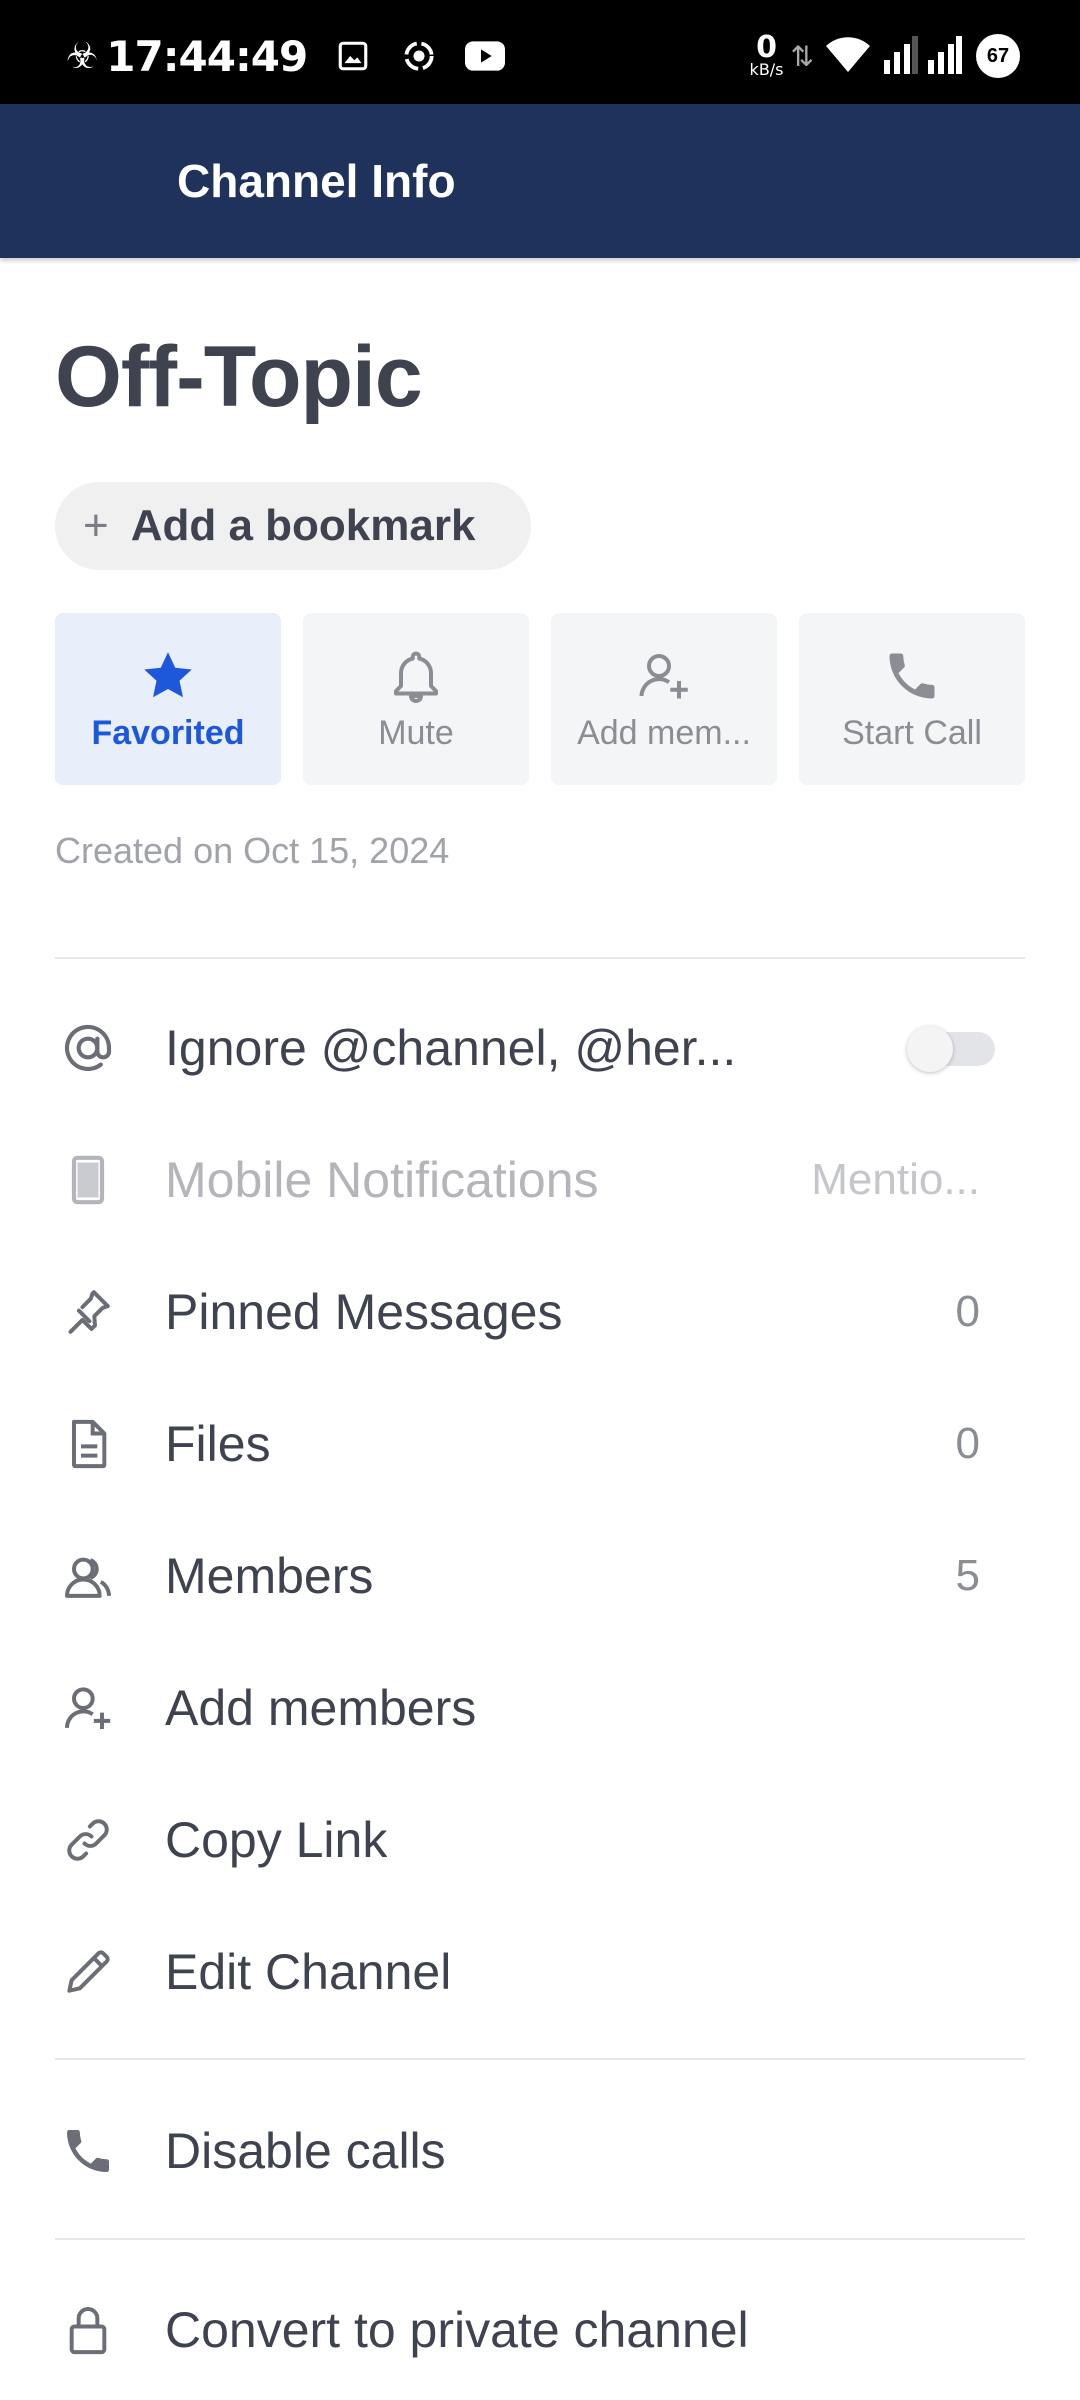 Image resolution: width=1080 pixels, height=2400 pixels. Describe the element at coordinates (316, 181) in the screenshot. I see `header-title: Channel Info` at that location.